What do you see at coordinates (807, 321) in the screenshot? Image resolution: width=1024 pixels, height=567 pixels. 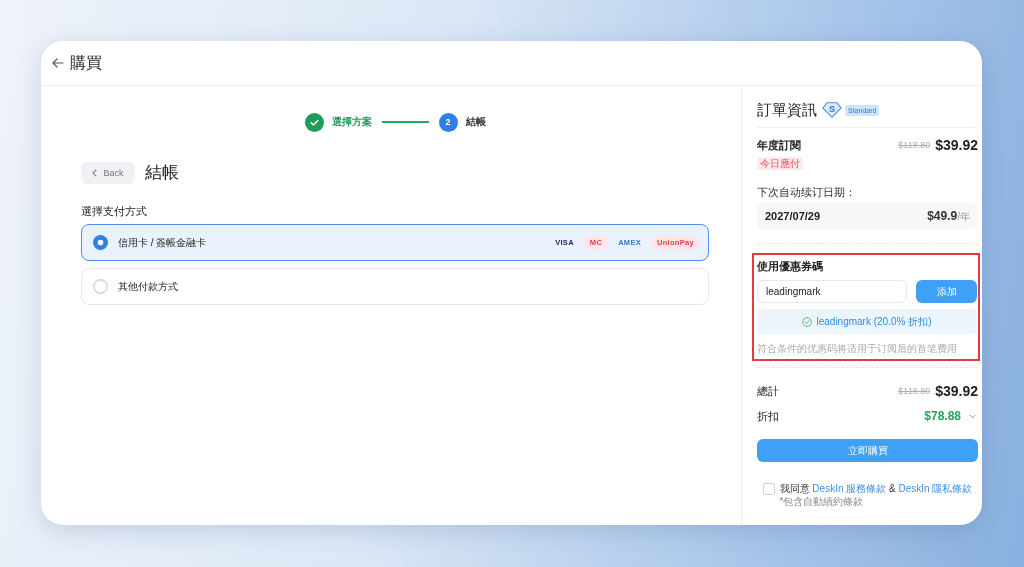 I see `check-circle-icon` at bounding box center [807, 321].